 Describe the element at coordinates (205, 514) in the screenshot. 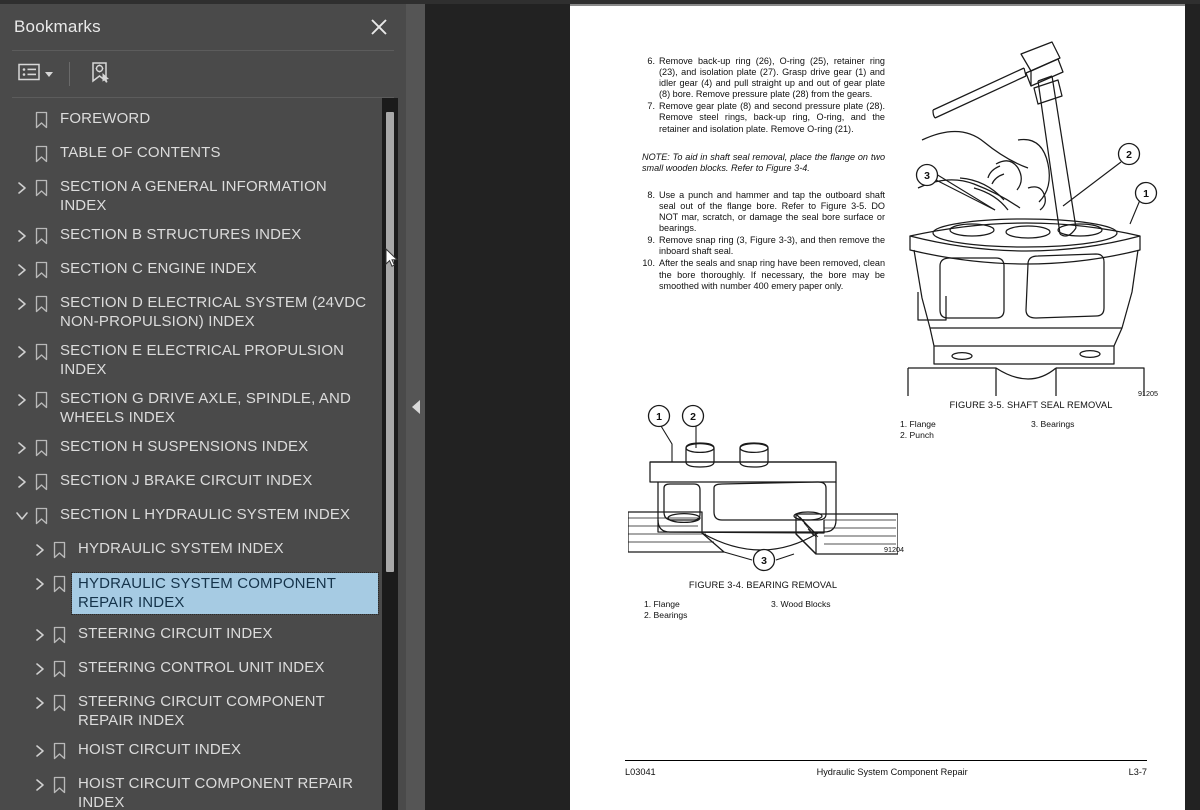

I see `bookmark-label: SECTION L HYDRAULIC SYSTEM INDEX` at that location.